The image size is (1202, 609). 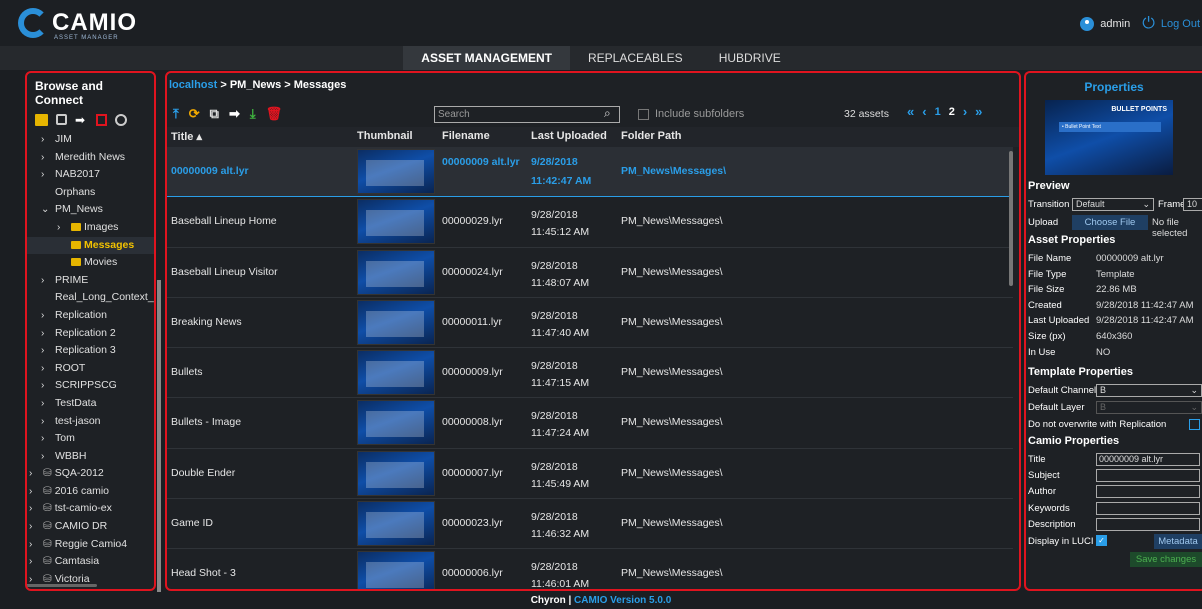 I want to click on connect-server-icon, so click(x=121, y=120).